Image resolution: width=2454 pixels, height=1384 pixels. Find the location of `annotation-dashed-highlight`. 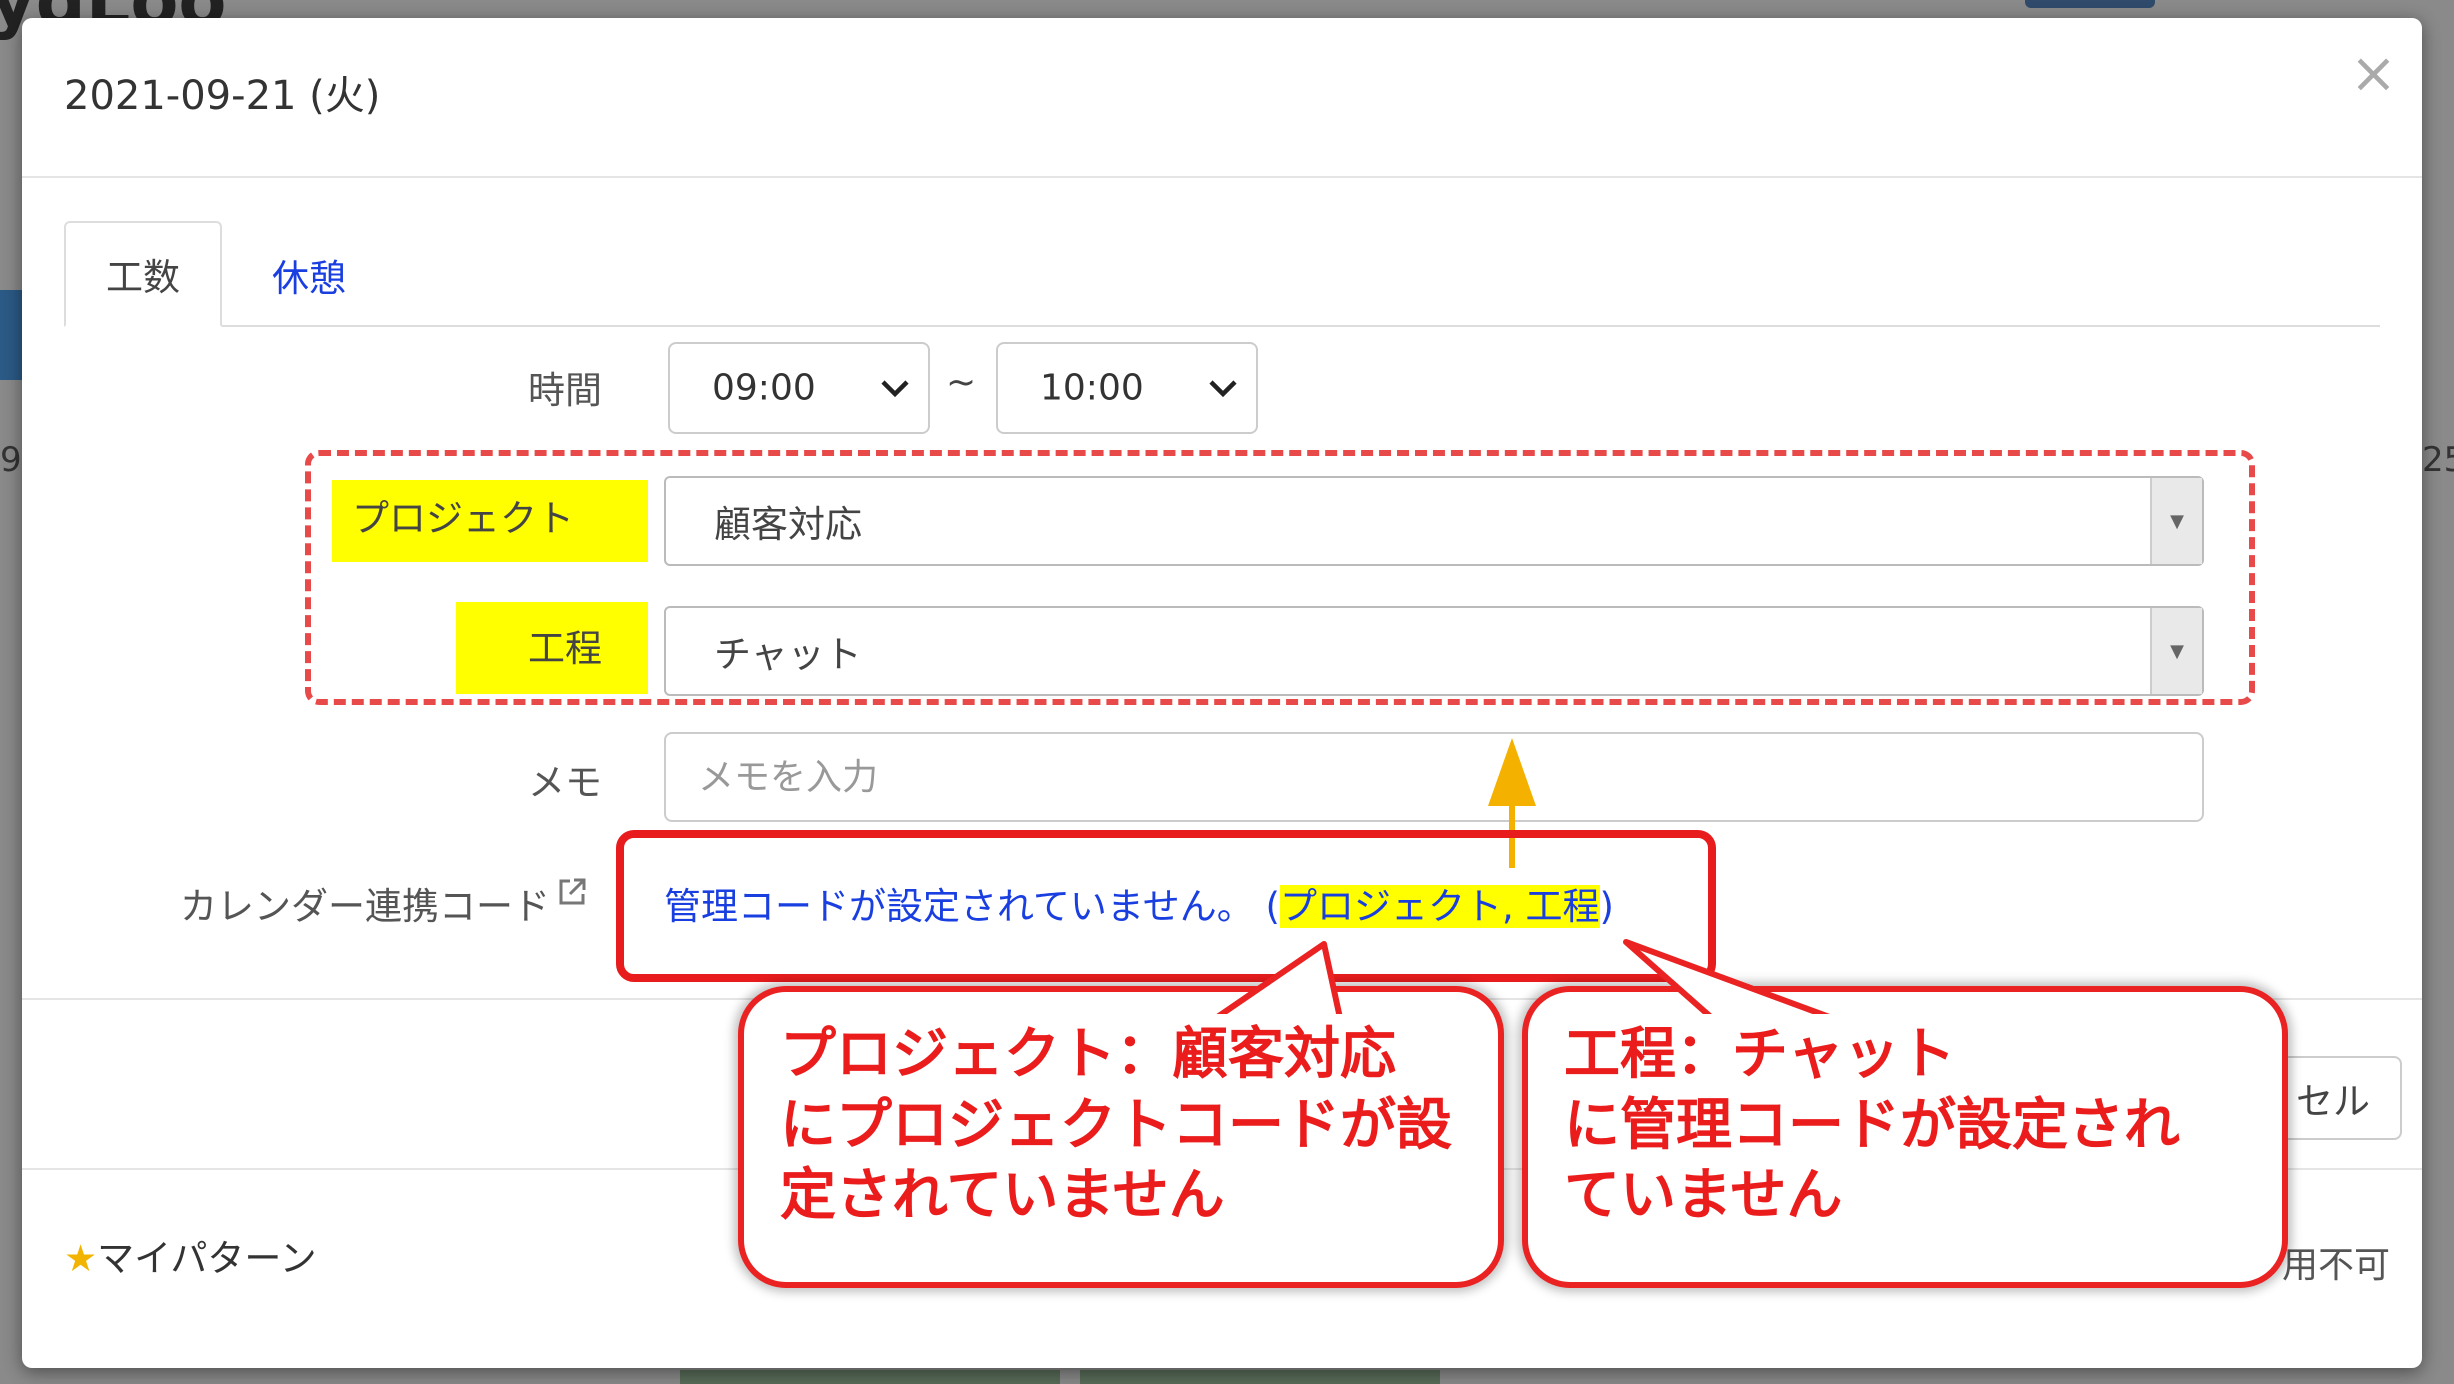

annotation-dashed-highlight is located at coordinates (1280, 577).